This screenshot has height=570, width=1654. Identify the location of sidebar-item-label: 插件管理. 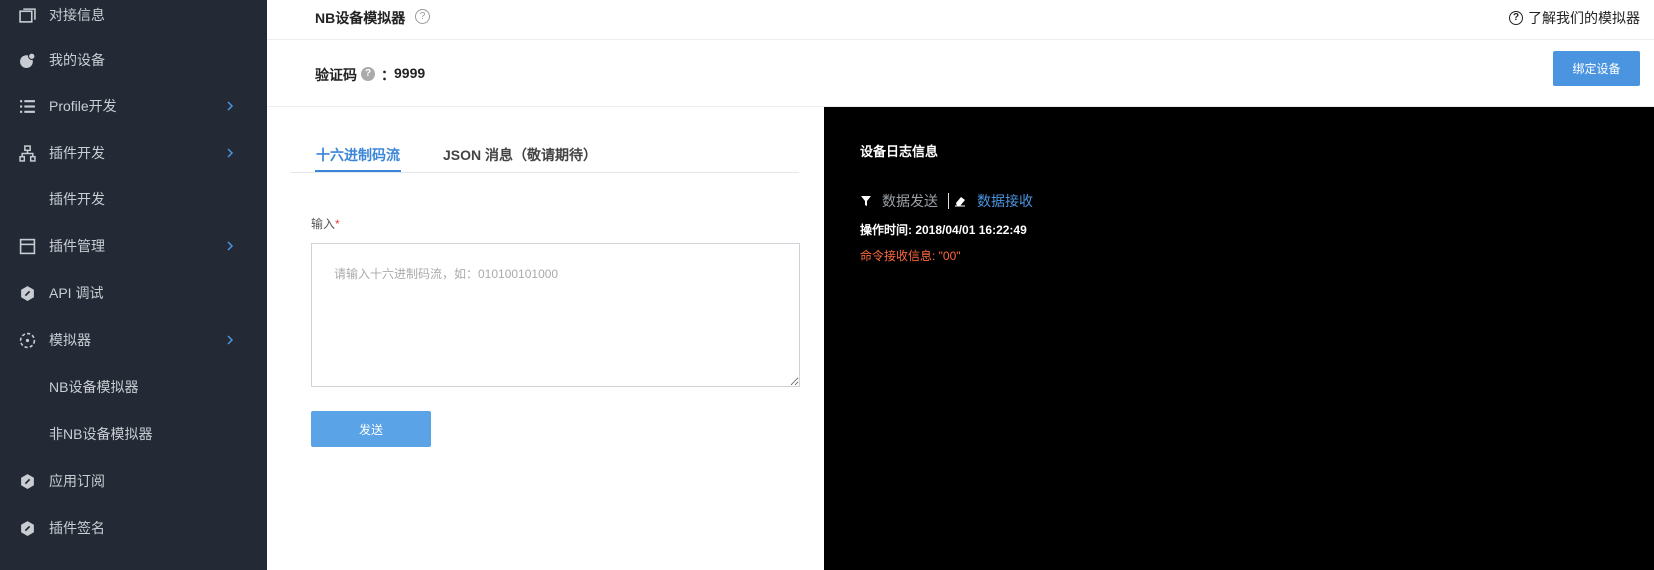
(77, 246).